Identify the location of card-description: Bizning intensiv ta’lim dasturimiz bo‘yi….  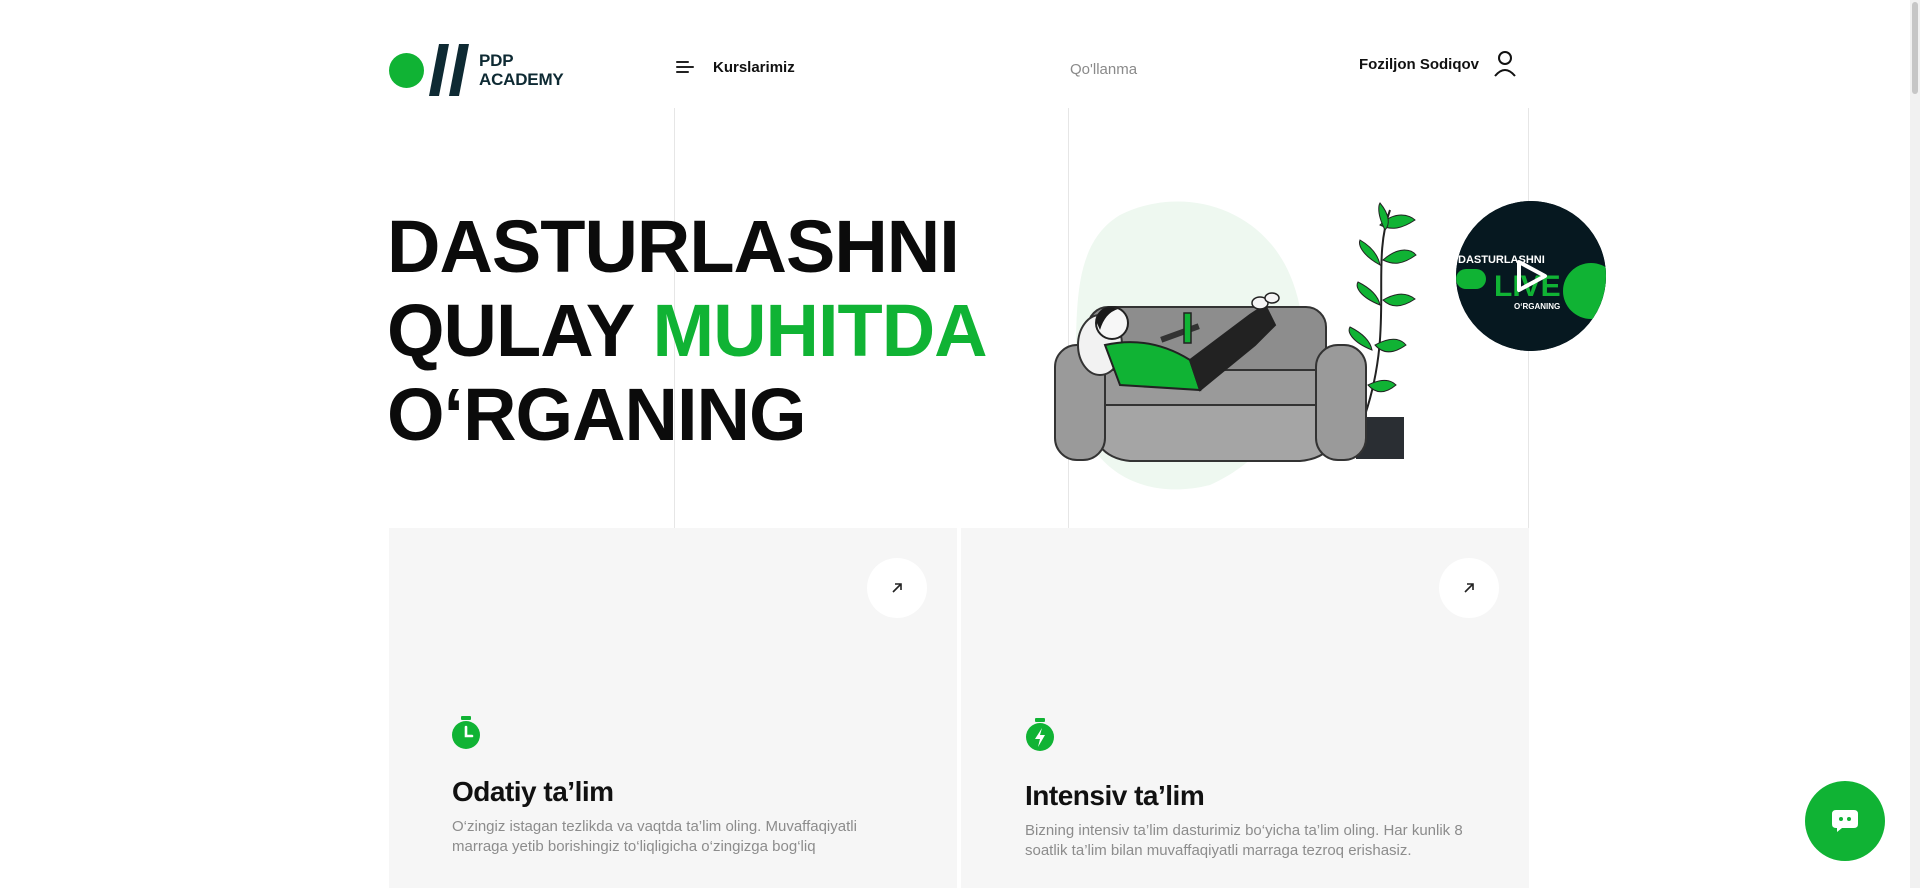
(1244, 840).